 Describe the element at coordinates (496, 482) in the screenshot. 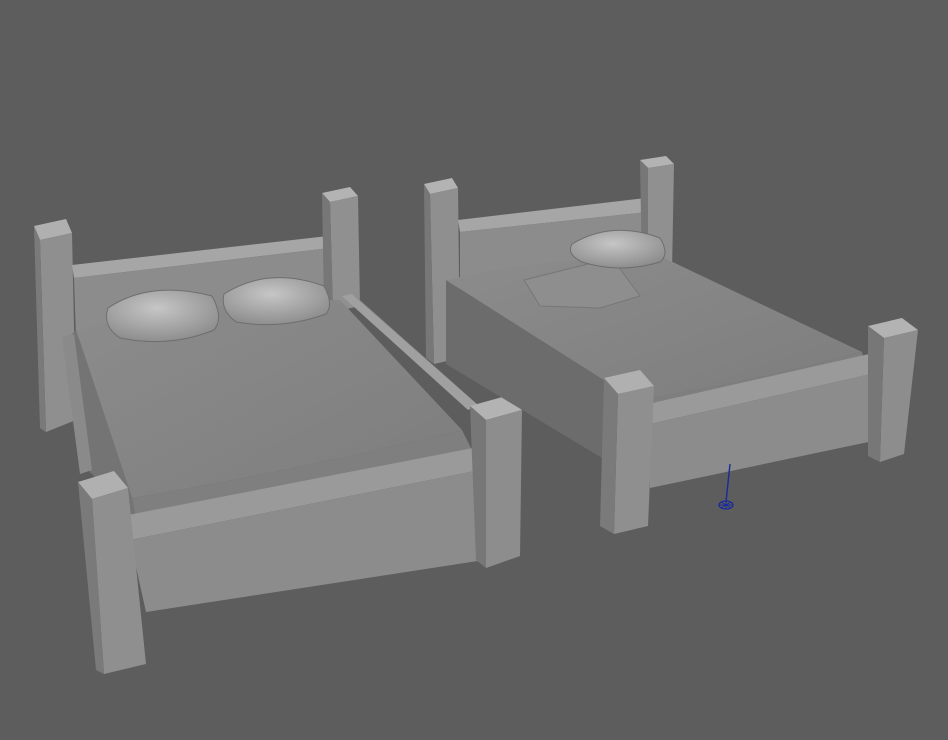

I see `footpost-right` at that location.